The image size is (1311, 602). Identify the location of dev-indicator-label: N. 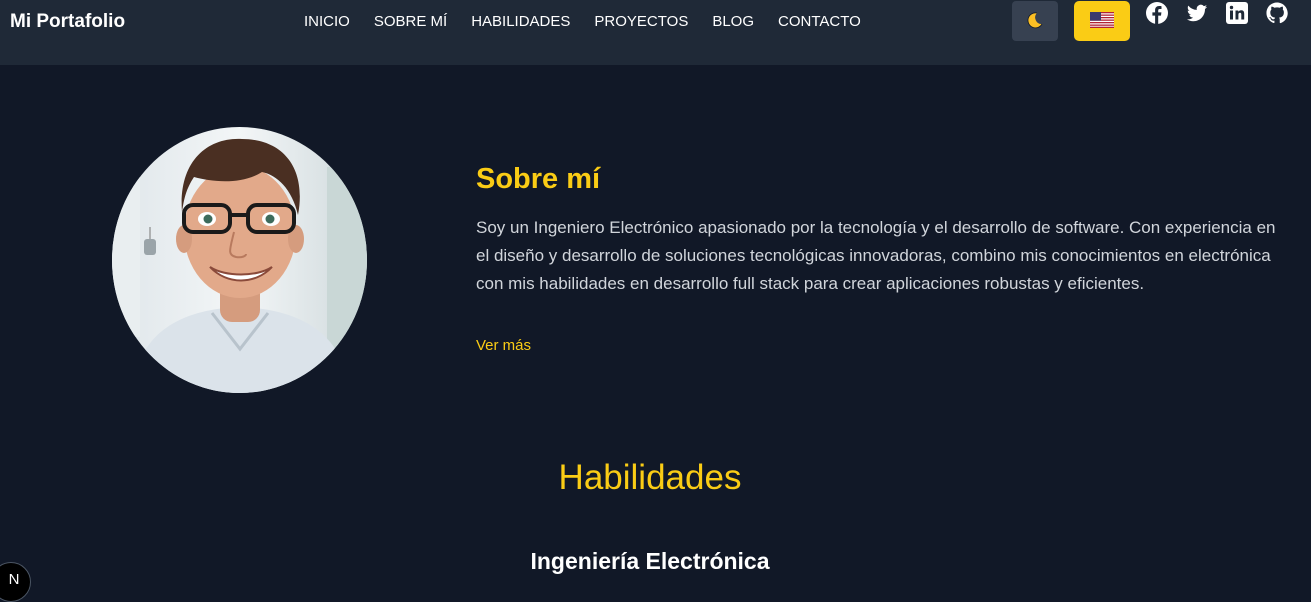
(14, 579).